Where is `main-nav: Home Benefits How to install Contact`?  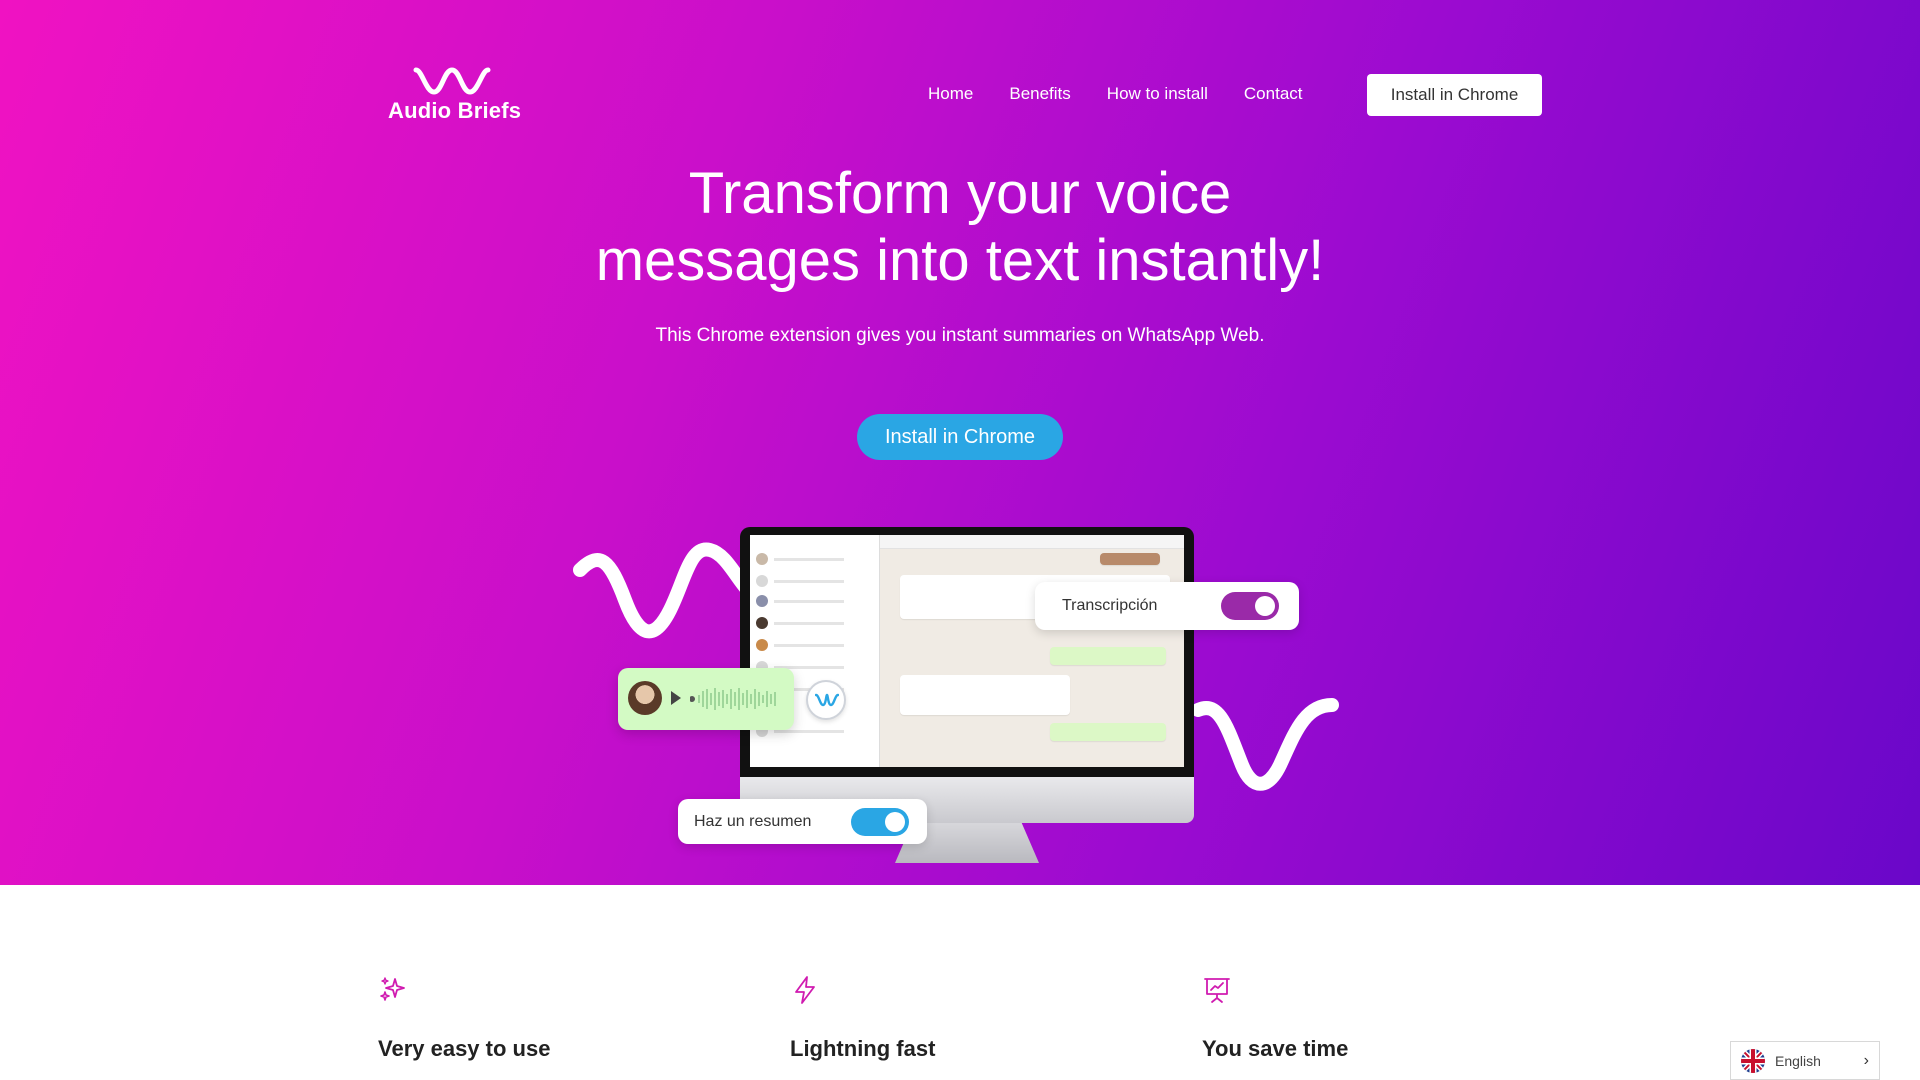 main-nav: Home Benefits How to install Contact is located at coordinates (1115, 94).